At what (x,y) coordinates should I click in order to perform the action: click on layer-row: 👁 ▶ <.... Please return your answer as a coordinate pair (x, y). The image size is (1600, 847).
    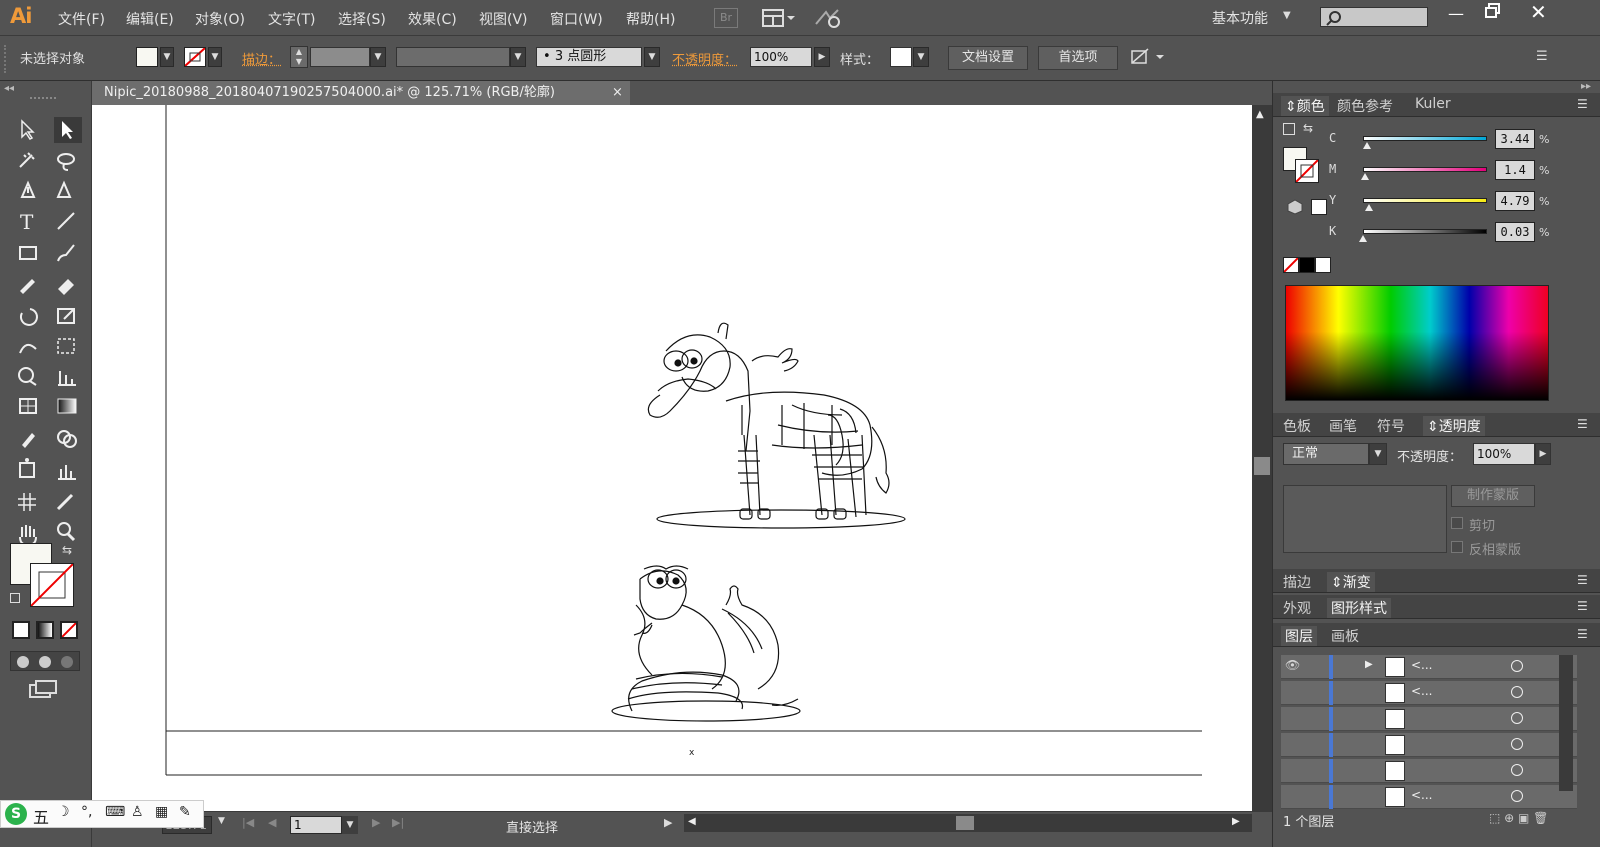
    Looking at the image, I should click on (1429, 667).